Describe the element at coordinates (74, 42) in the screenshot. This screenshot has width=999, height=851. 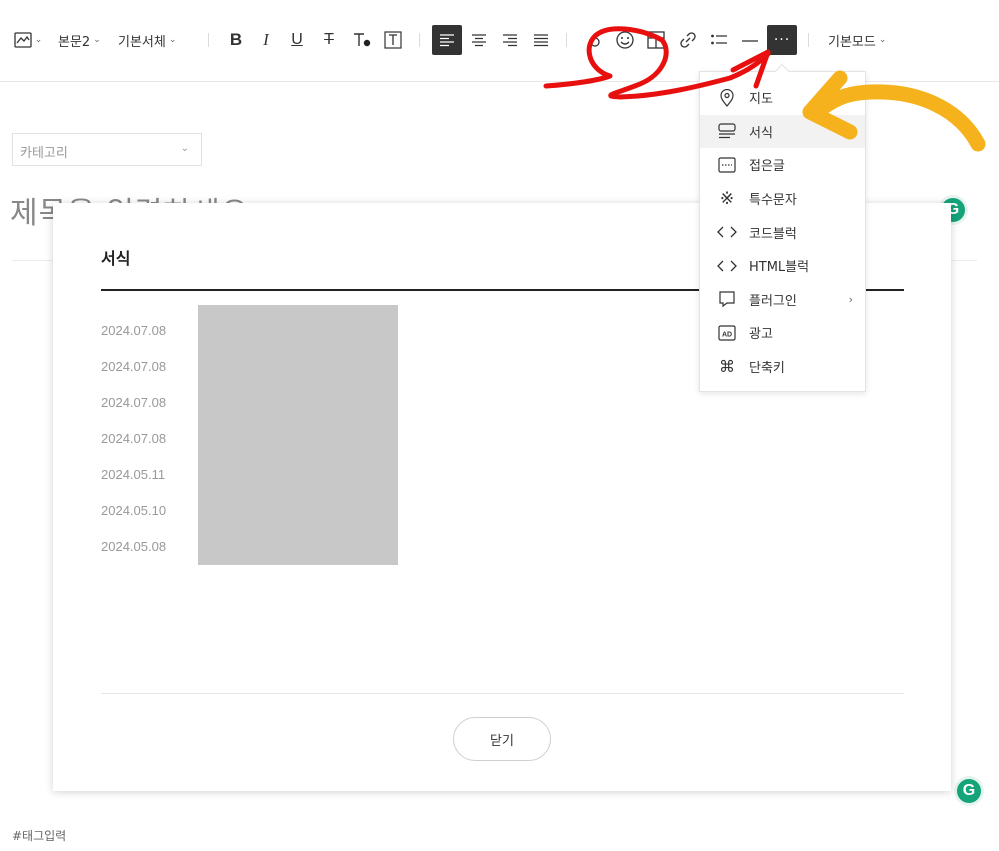
I see `paragraph-style-label: 본문2` at that location.